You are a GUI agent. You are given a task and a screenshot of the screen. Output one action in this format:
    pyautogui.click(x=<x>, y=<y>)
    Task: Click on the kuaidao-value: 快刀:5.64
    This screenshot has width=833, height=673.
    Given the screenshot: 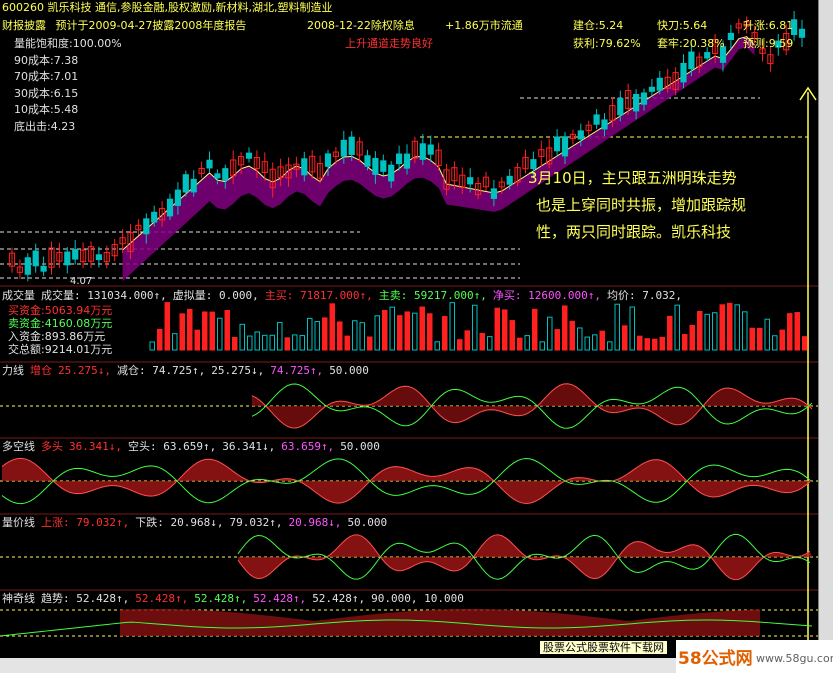 What is the action you would take?
    pyautogui.click(x=682, y=25)
    